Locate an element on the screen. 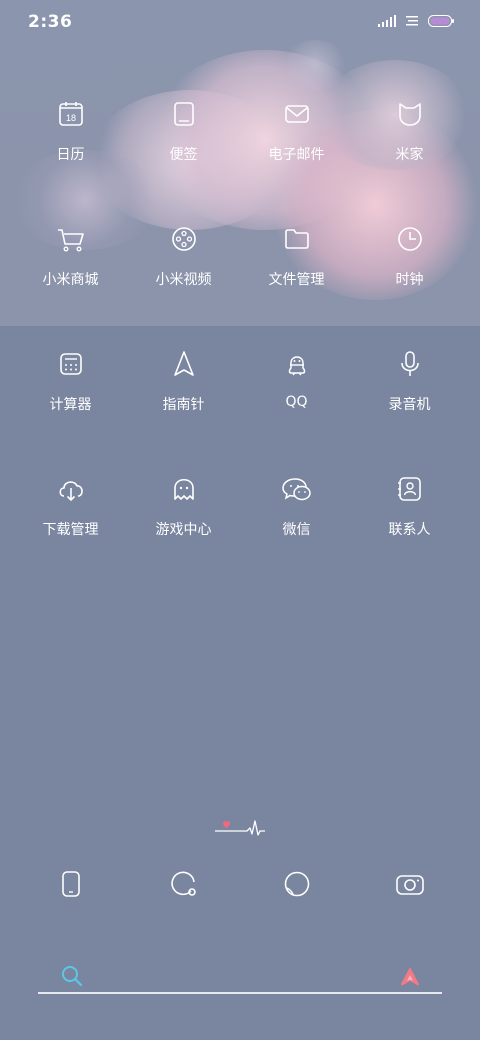  app-mijia: 米家 is located at coordinates (409, 150).